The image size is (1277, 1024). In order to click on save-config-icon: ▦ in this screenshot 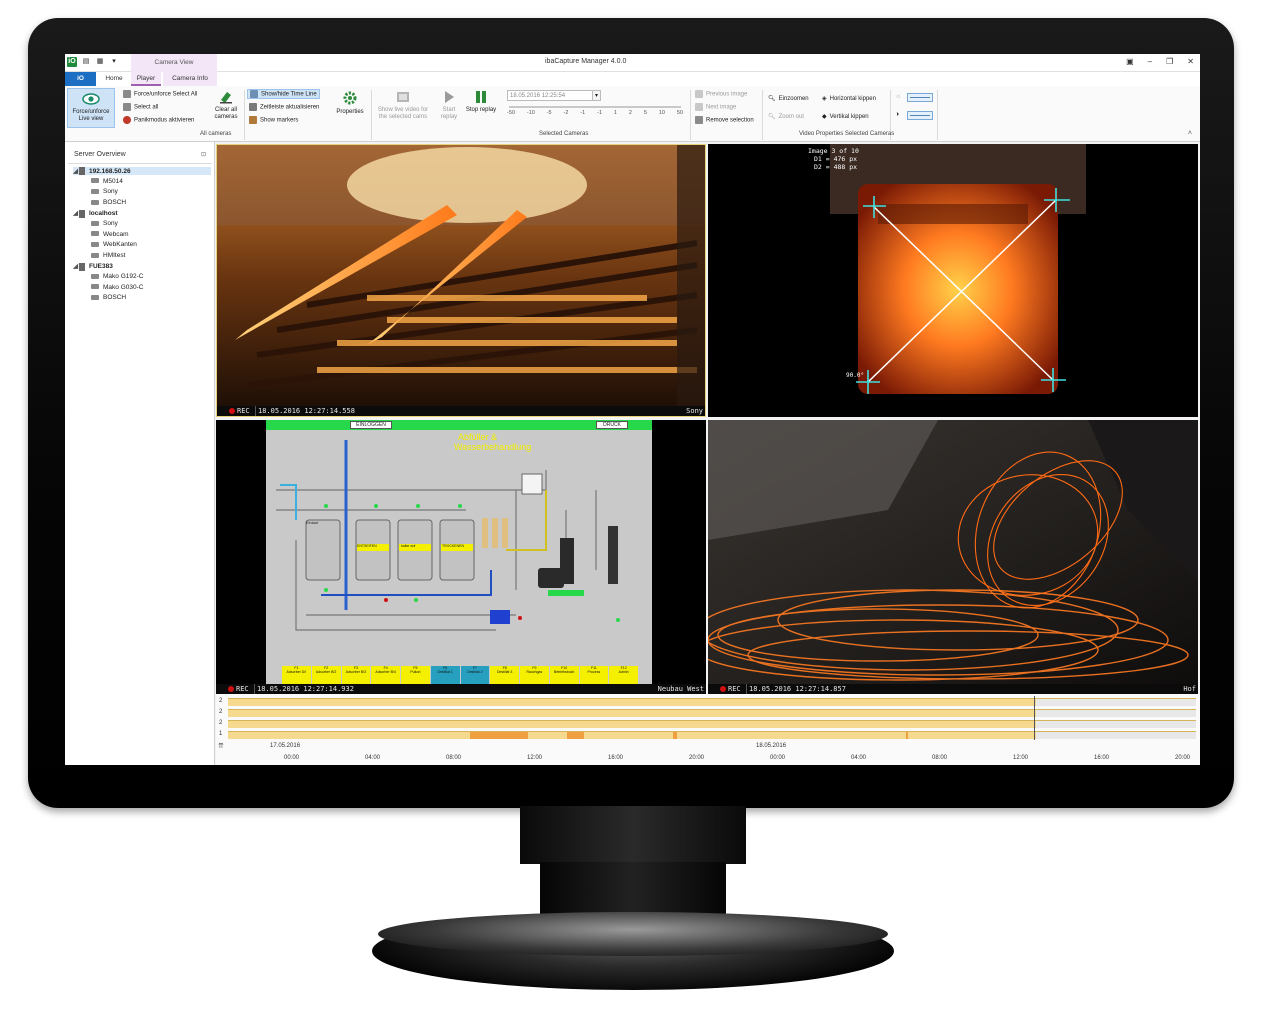, I will do `click(100, 62)`.